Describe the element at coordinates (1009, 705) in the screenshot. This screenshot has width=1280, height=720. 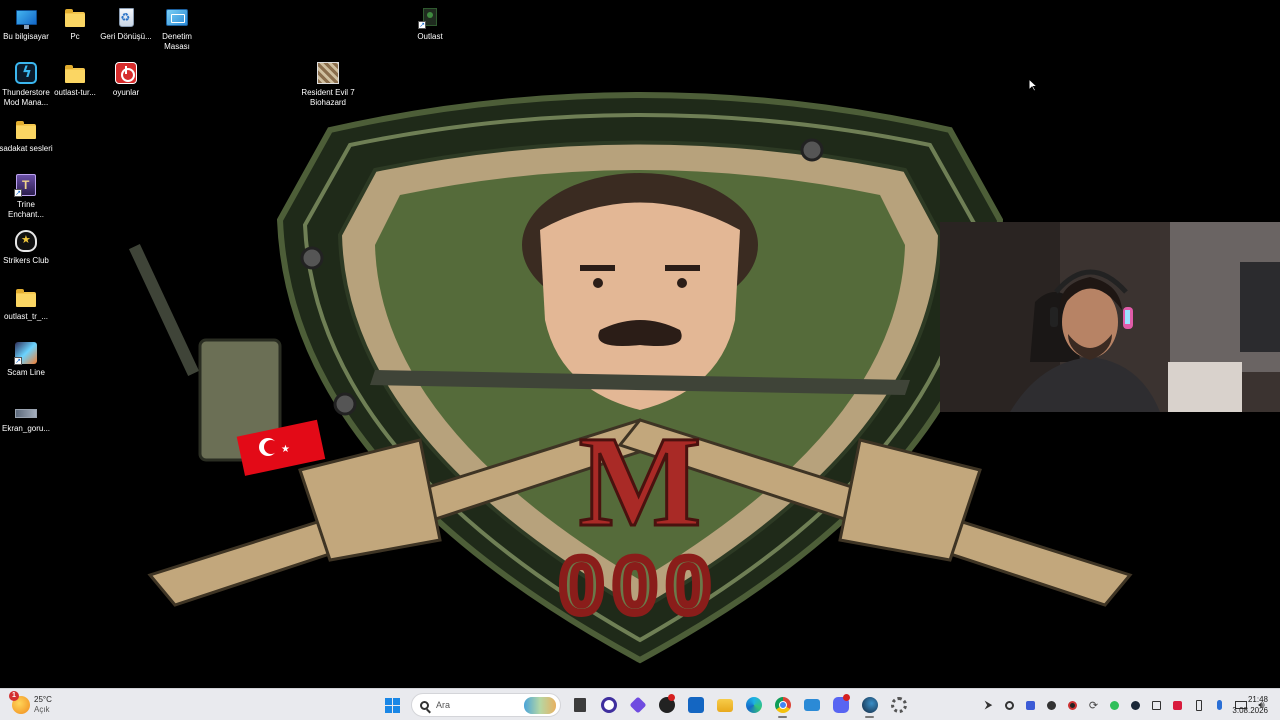
I see `tray-browser-ring-icon` at that location.